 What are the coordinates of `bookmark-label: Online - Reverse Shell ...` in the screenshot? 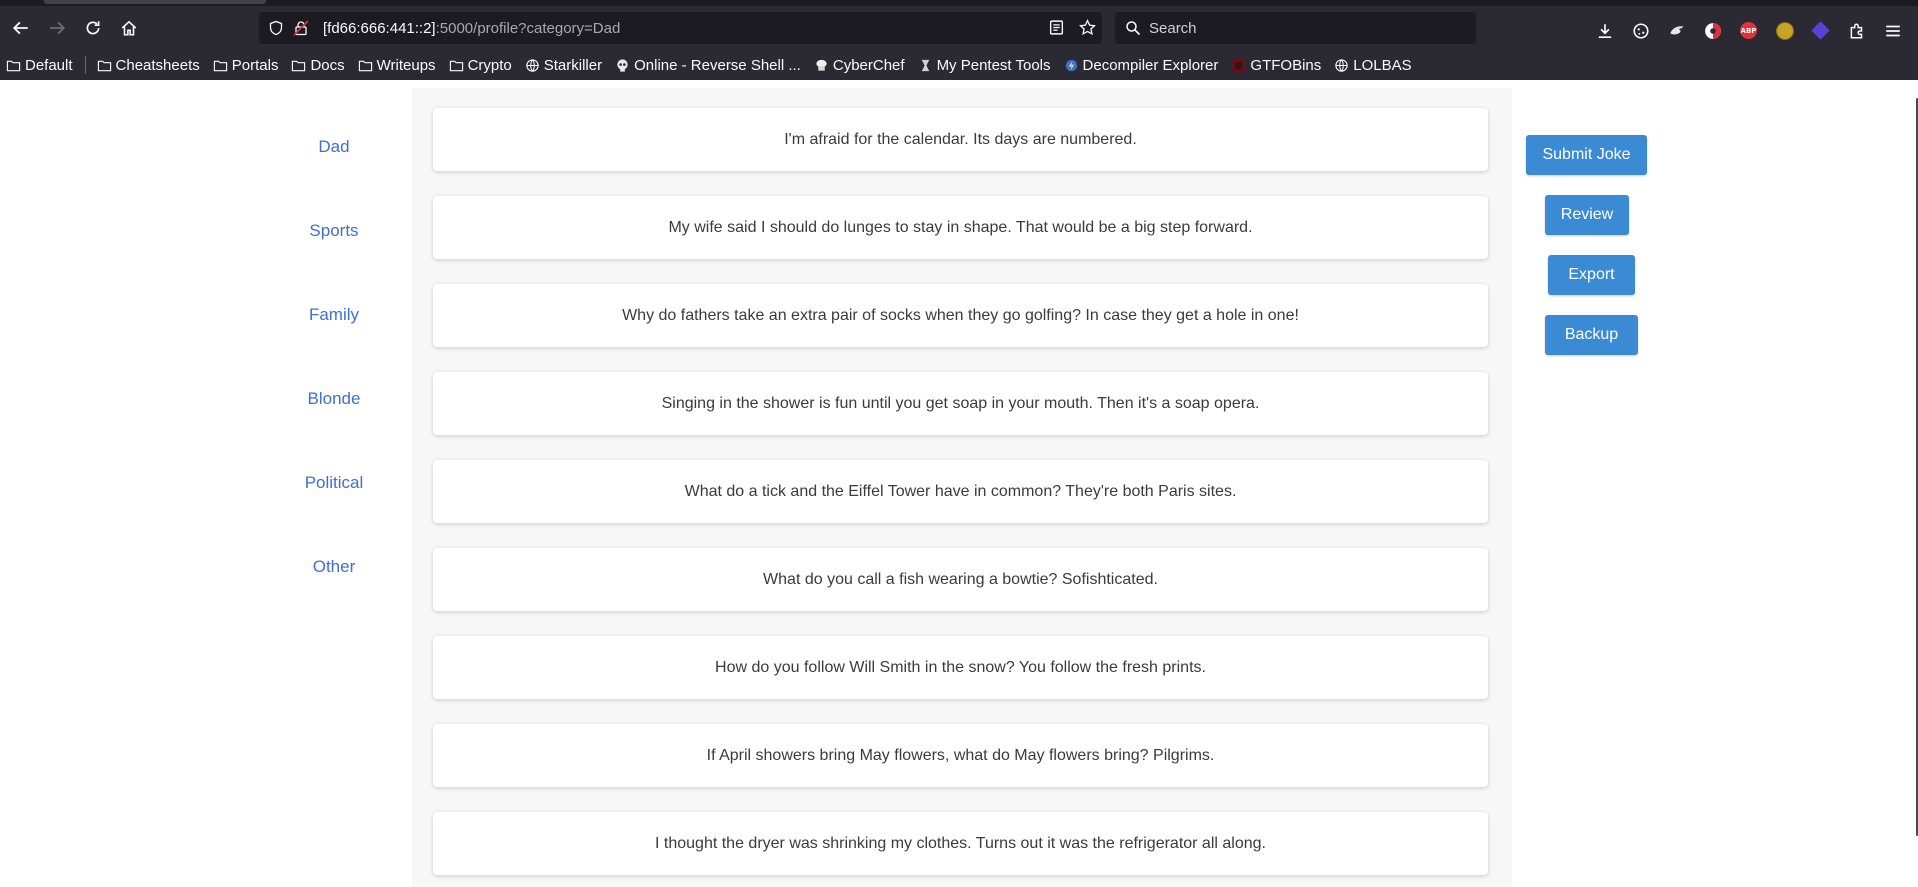 It's located at (717, 65).